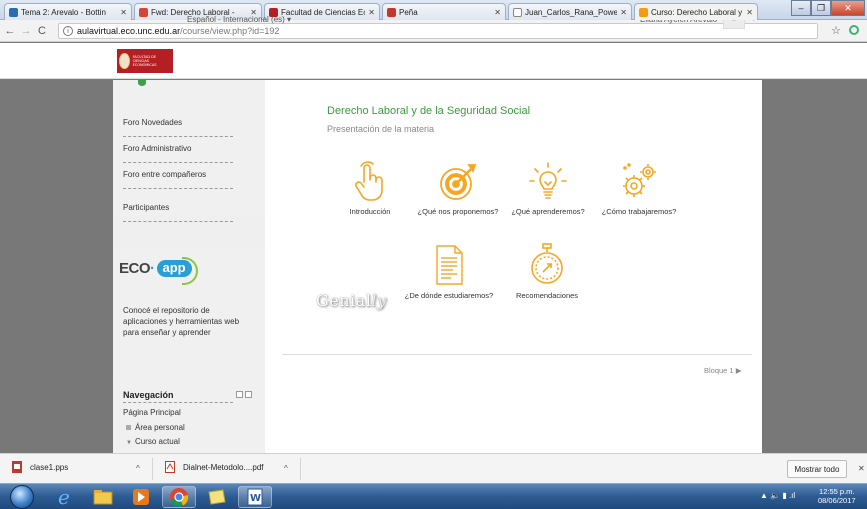 This screenshot has height=509, width=867. Describe the element at coordinates (239, 19) in the screenshot. I see `language-selector: Español - Internacional (es) ▾` at that location.